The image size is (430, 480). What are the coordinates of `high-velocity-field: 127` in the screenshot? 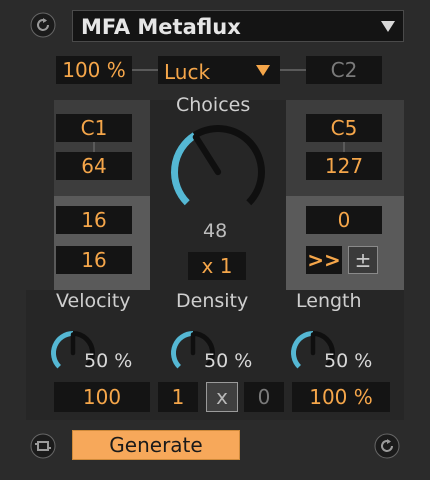 It's located at (344, 166).